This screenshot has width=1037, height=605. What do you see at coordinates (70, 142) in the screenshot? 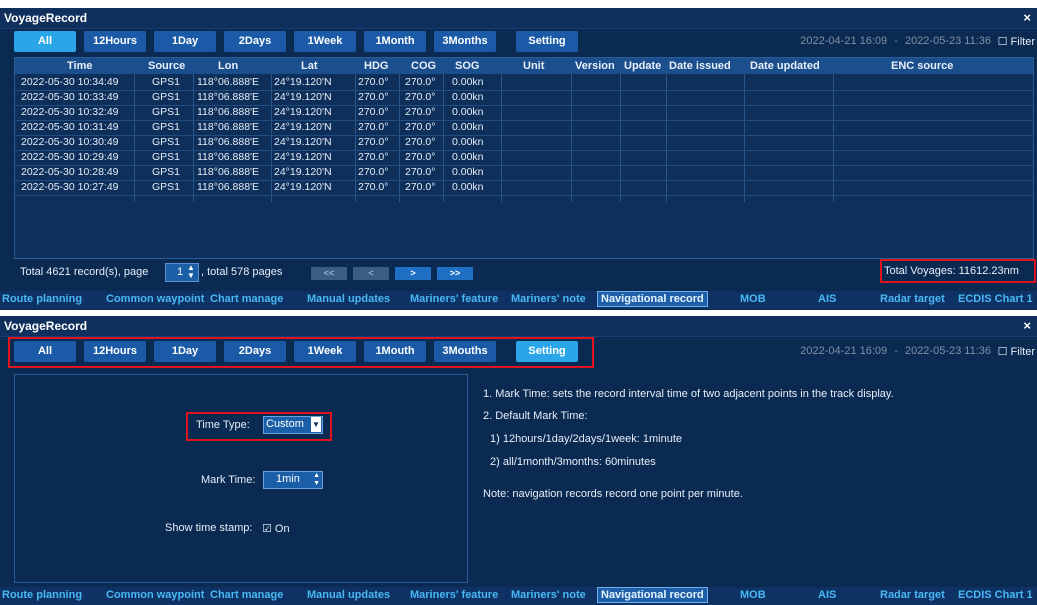
I see `cell-time: 2022-05-30 10:30:49` at bounding box center [70, 142].